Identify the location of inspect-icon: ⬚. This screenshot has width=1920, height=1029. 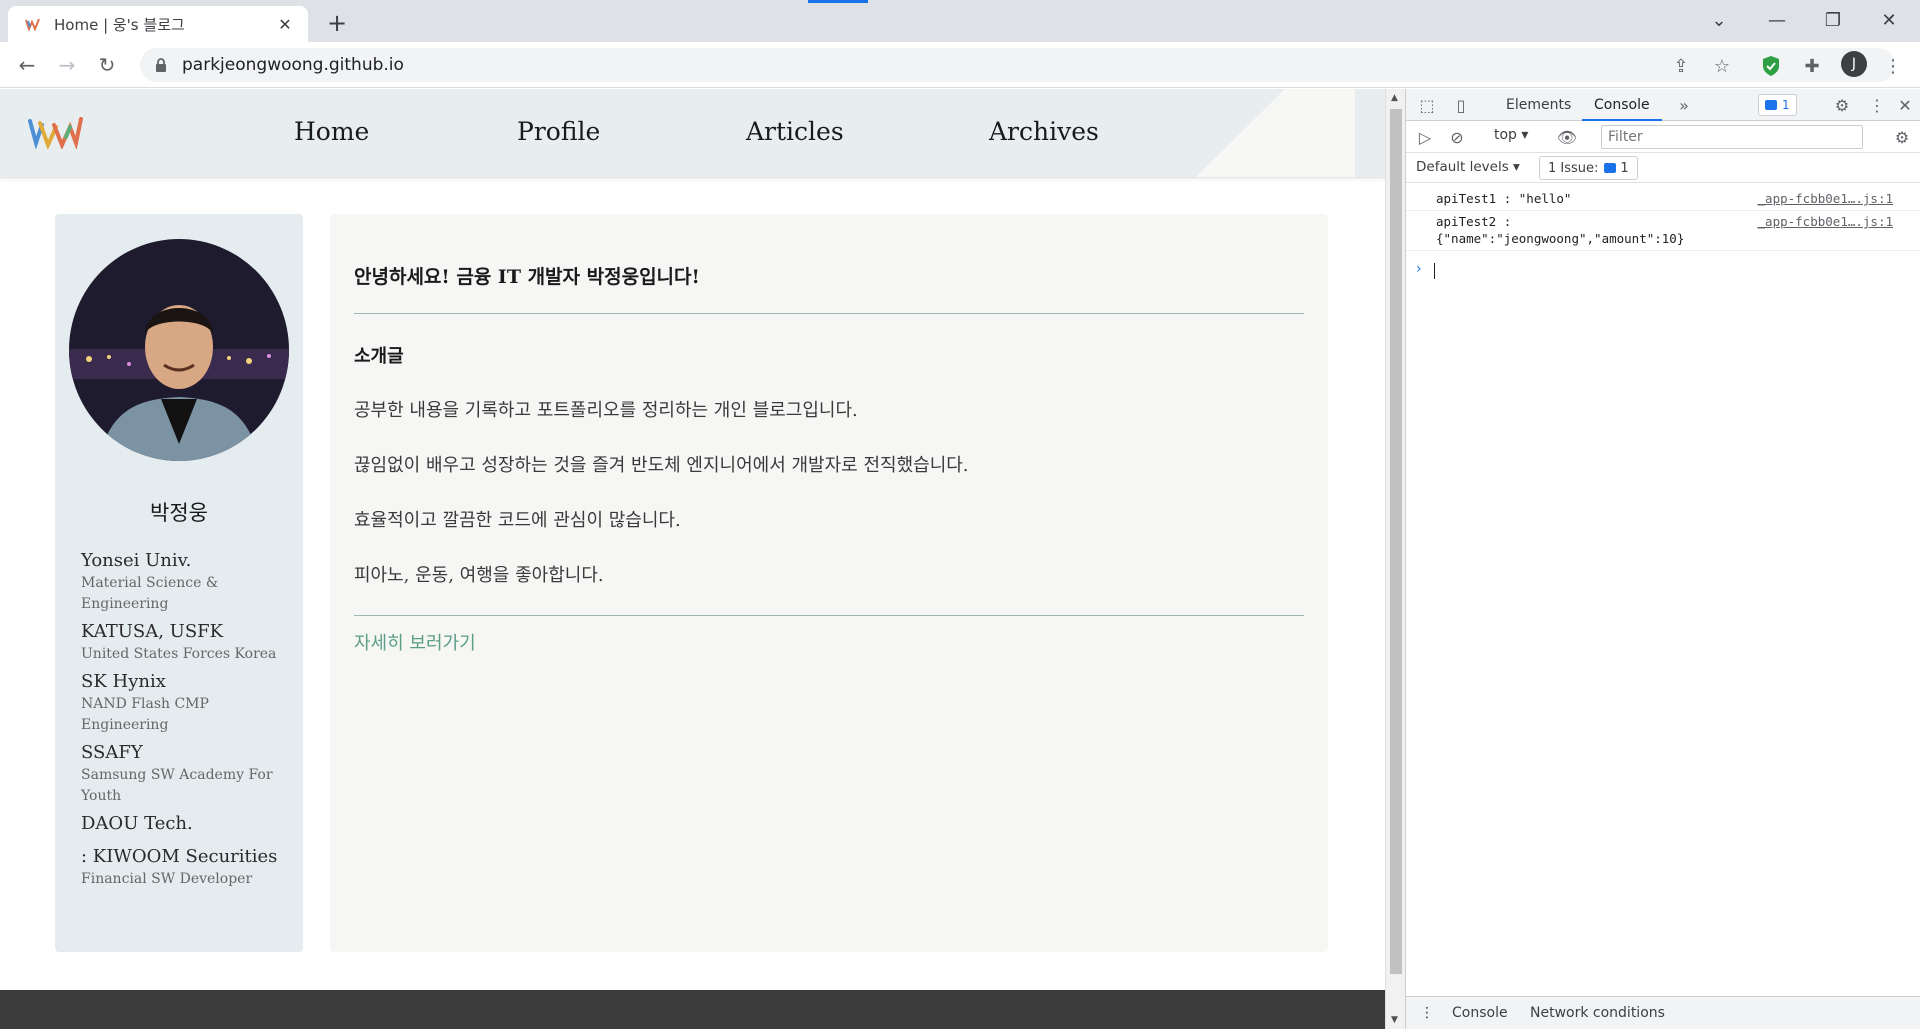
(1427, 105).